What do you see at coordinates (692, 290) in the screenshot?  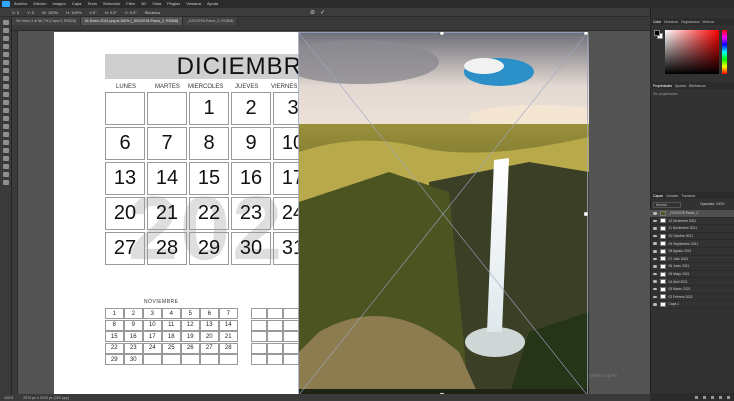 I see `layer-row: 03 Marzo 2021` at bounding box center [692, 290].